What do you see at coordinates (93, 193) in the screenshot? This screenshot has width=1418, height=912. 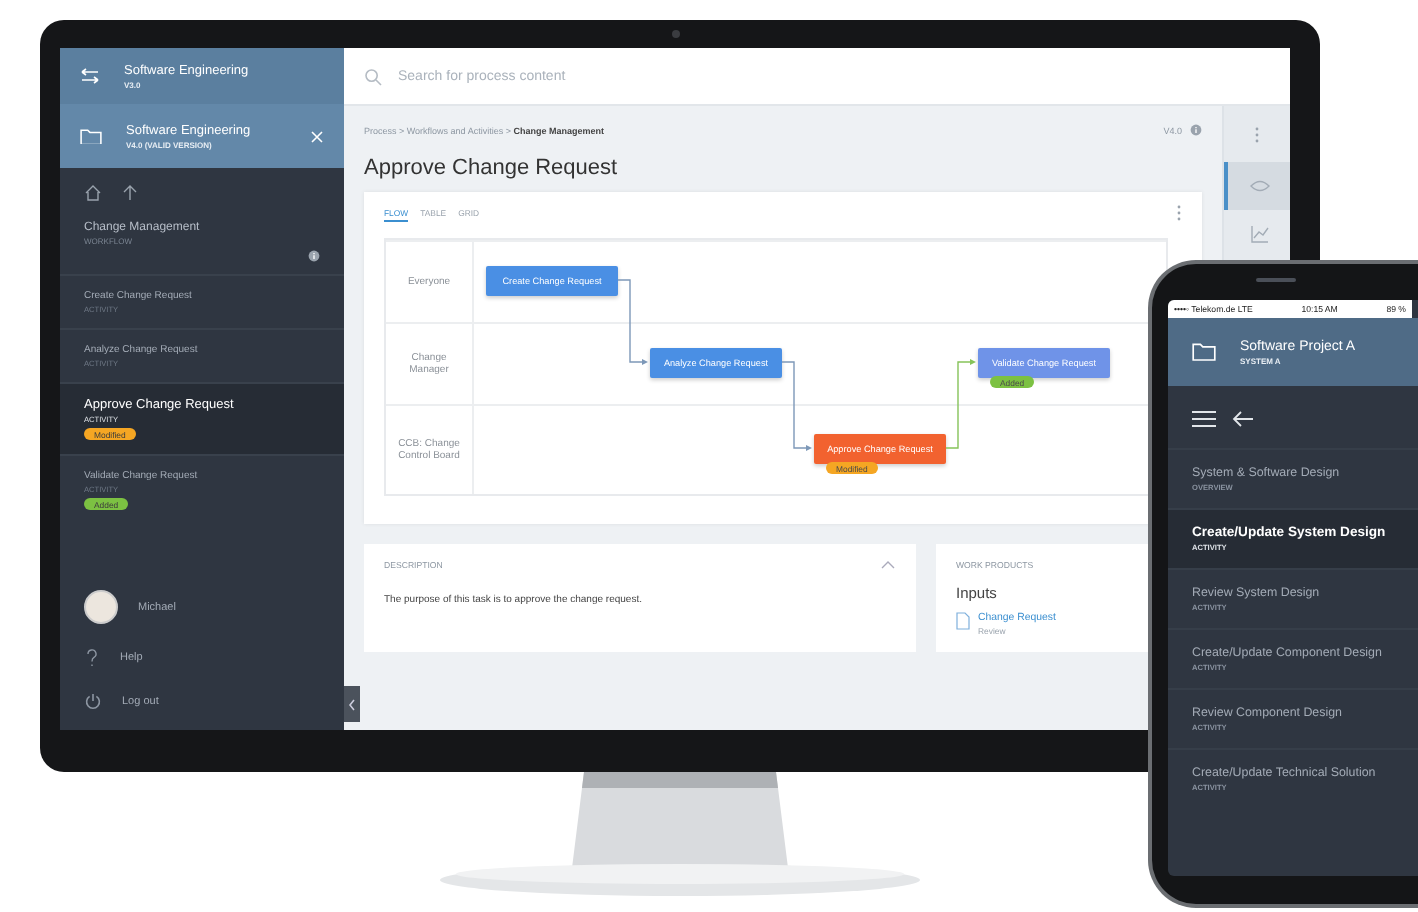 I see `home-icon` at bounding box center [93, 193].